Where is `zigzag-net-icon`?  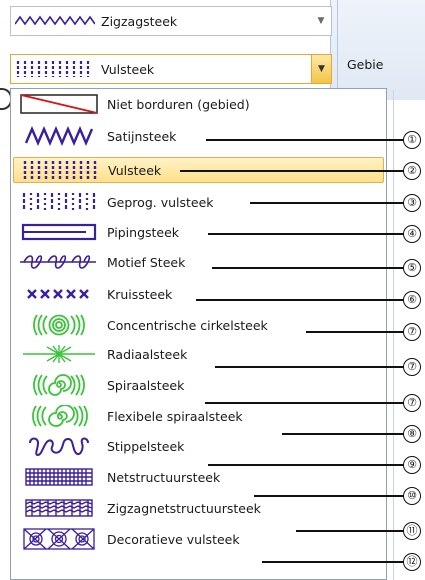
zigzag-net-icon is located at coordinates (59, 508).